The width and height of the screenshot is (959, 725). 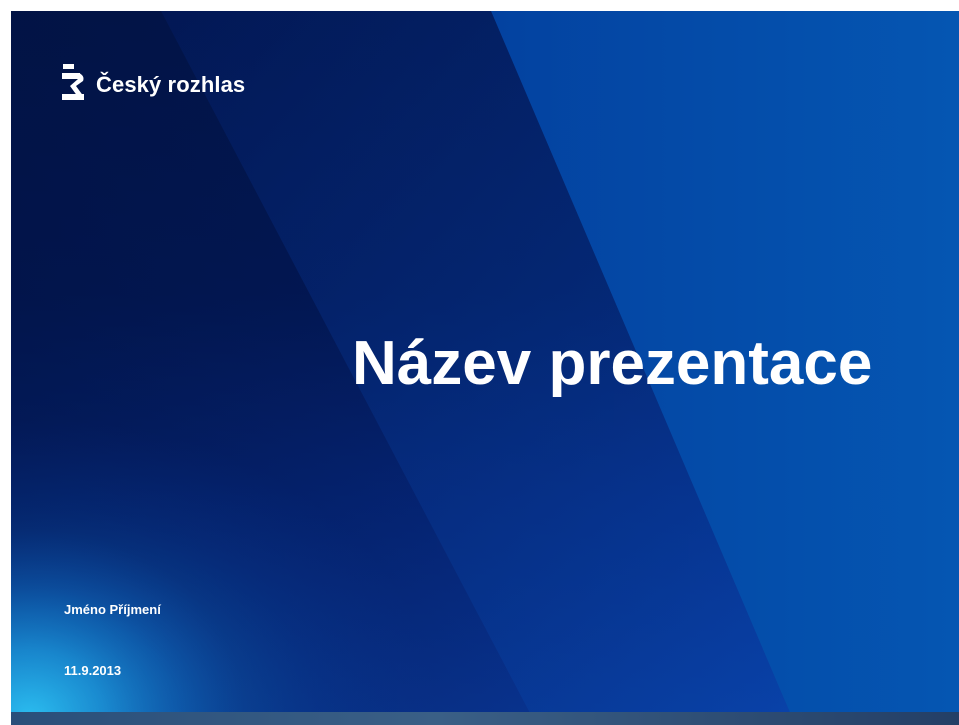 What do you see at coordinates (612, 363) in the screenshot?
I see `slide-title: Název prezentace` at bounding box center [612, 363].